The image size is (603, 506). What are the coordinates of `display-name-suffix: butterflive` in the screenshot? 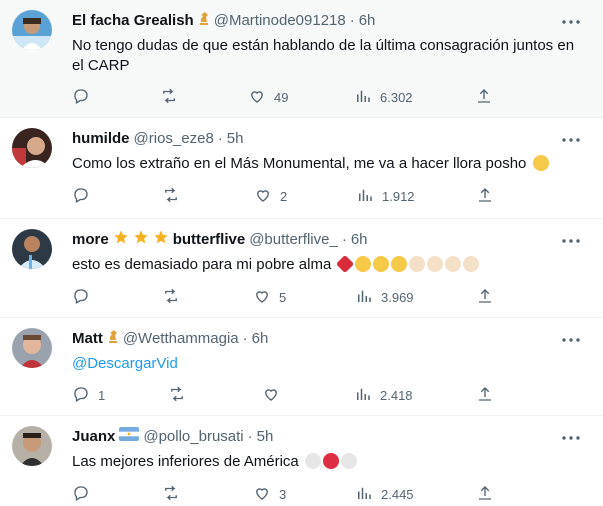 It's located at (209, 240).